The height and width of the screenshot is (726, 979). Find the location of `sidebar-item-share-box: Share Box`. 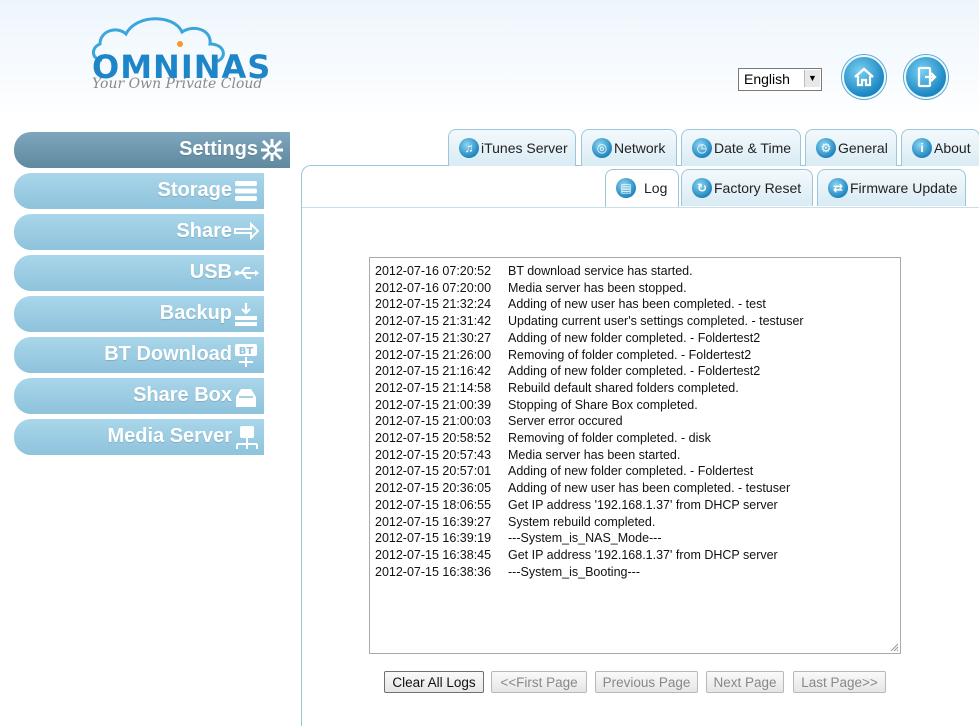

sidebar-item-share-box: Share Box is located at coordinates (139, 396).